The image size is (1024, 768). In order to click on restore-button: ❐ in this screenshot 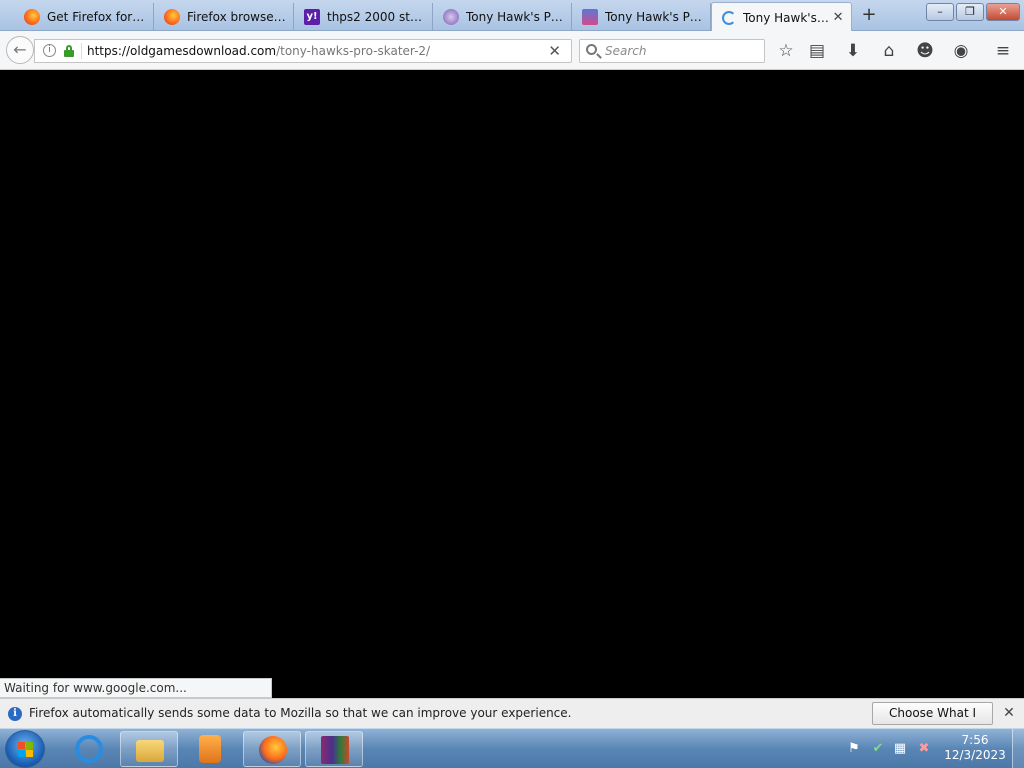, I will do `click(970, 12)`.